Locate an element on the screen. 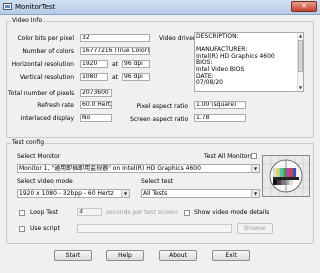  v-at-label: at is located at coordinates (115, 77).